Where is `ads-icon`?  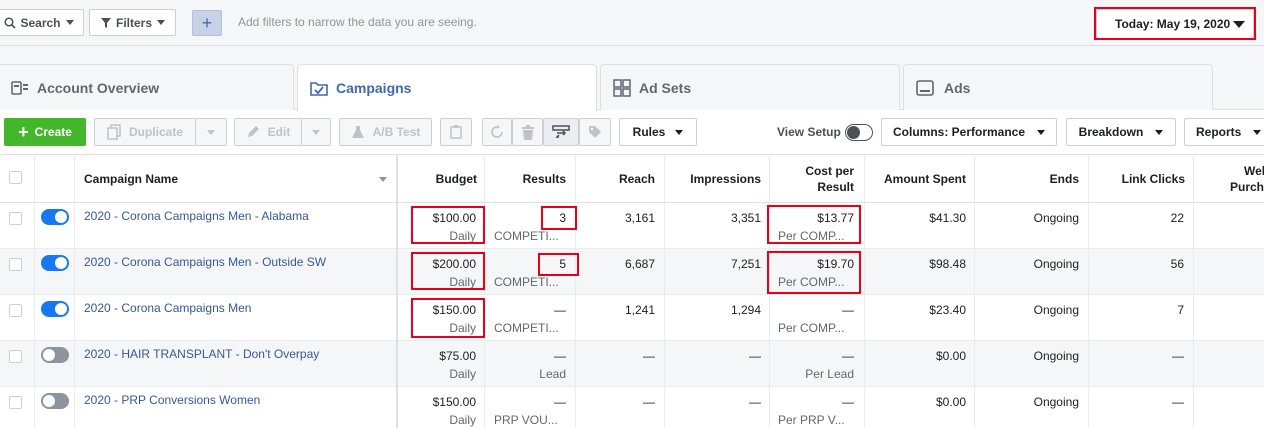
ads-icon is located at coordinates (925, 87).